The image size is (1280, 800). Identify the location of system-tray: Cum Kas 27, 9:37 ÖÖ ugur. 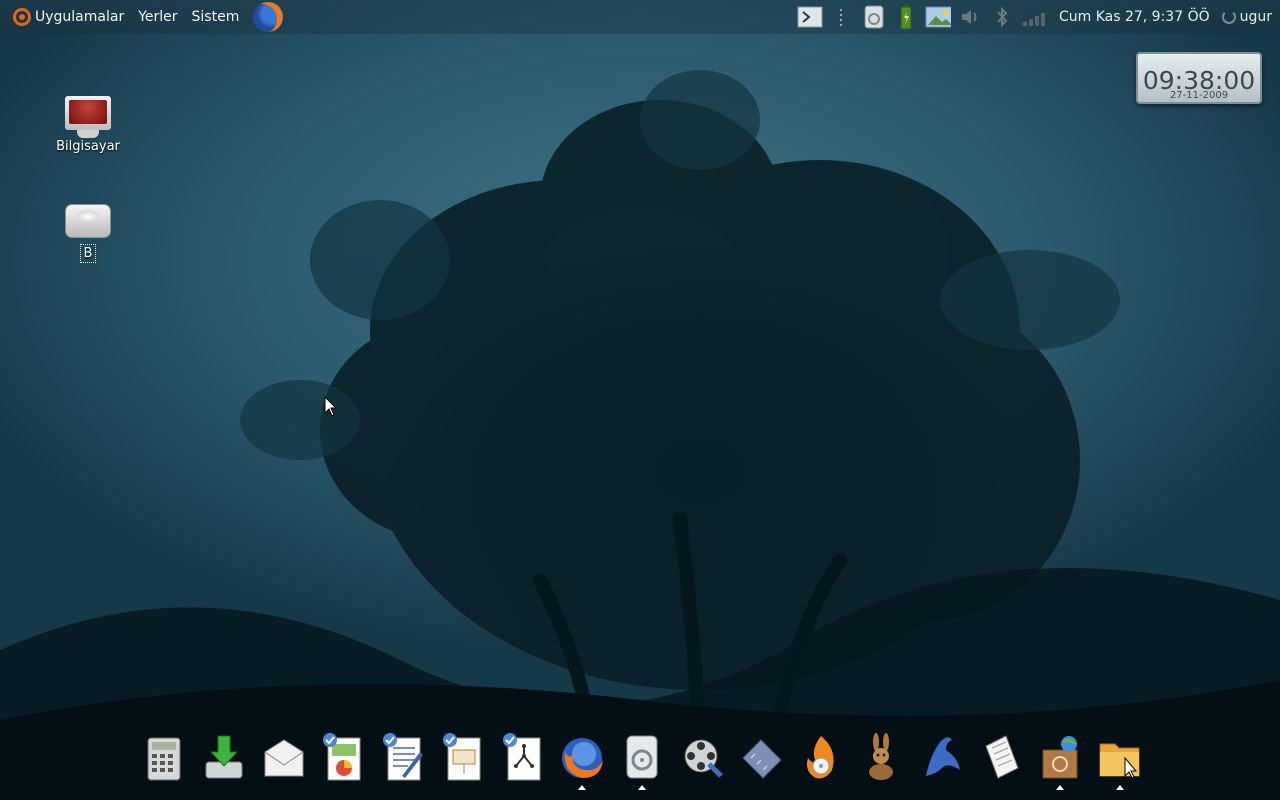
(1038, 17).